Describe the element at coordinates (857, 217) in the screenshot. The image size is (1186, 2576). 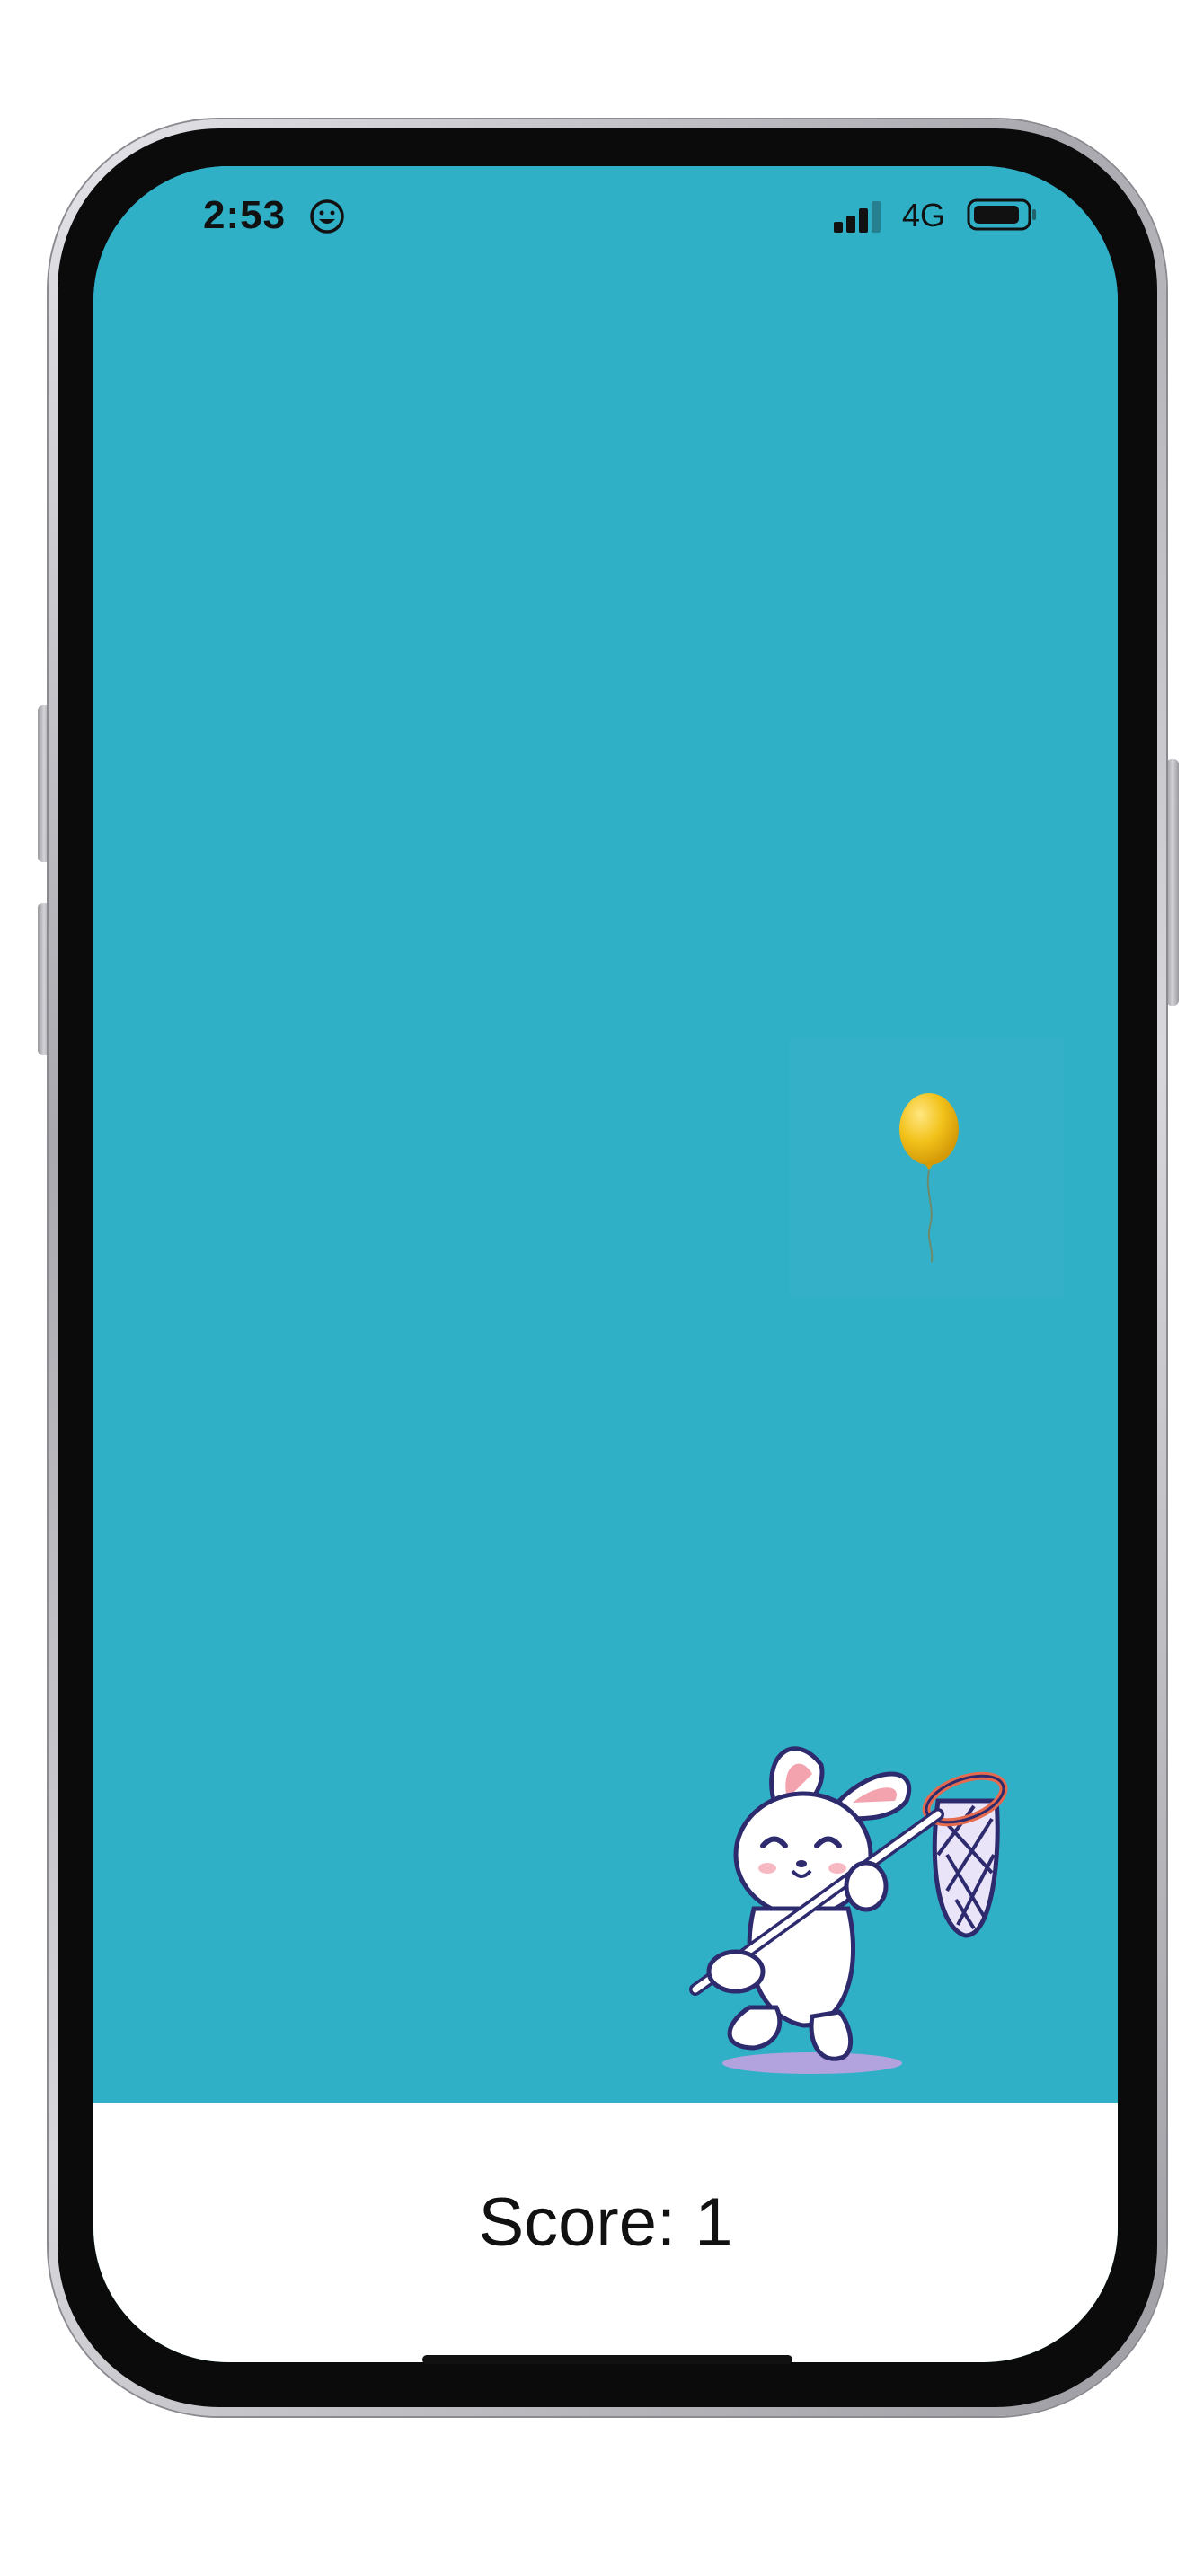
I see `signal-icon` at that location.